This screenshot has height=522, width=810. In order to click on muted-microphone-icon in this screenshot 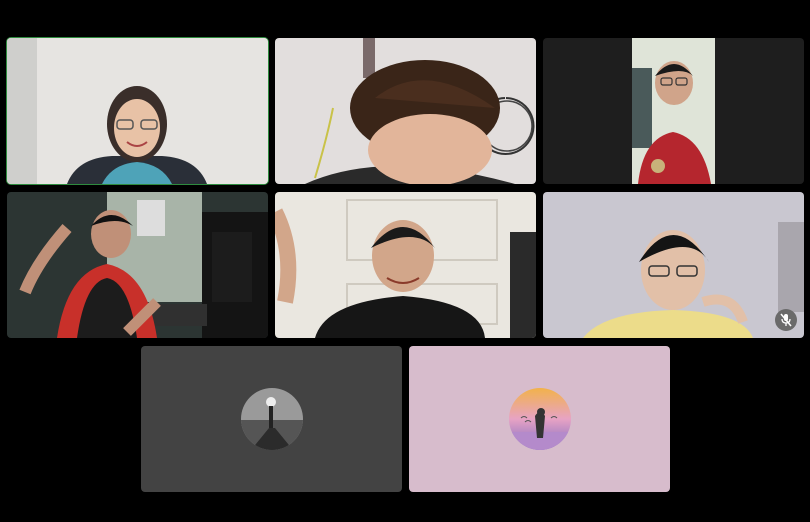, I will do `click(786, 320)`.